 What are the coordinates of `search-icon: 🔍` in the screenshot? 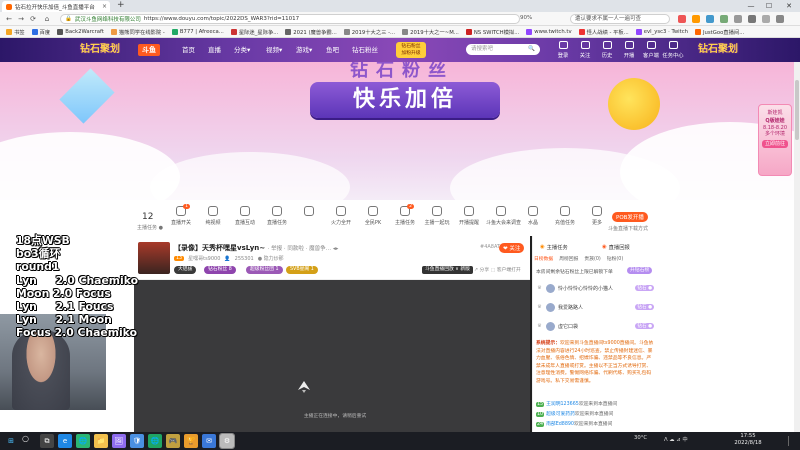 It's located at (531, 49).